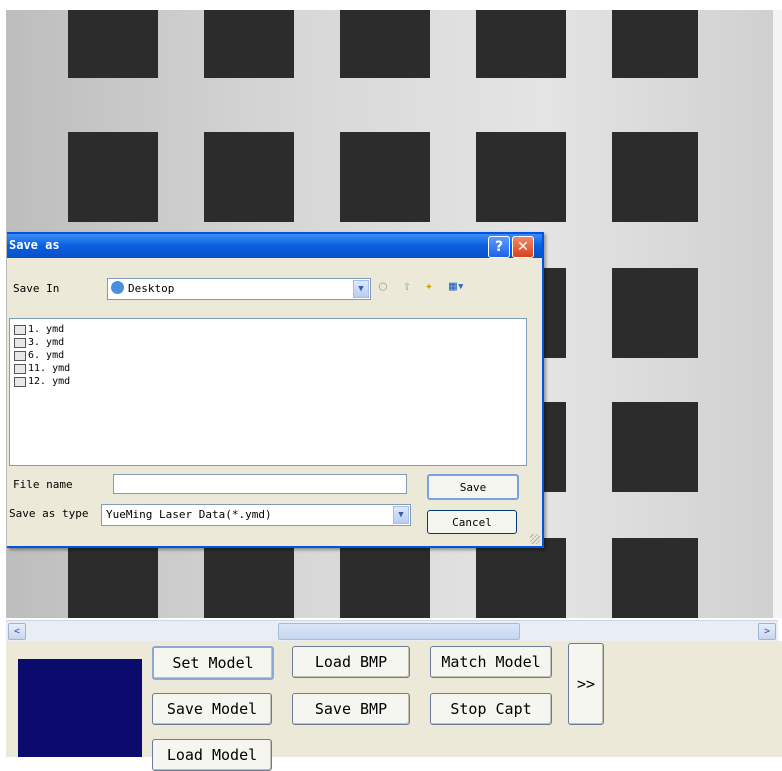 This screenshot has width=782, height=771. What do you see at coordinates (212, 755) in the screenshot?
I see `load-model-button: Load Model` at bounding box center [212, 755].